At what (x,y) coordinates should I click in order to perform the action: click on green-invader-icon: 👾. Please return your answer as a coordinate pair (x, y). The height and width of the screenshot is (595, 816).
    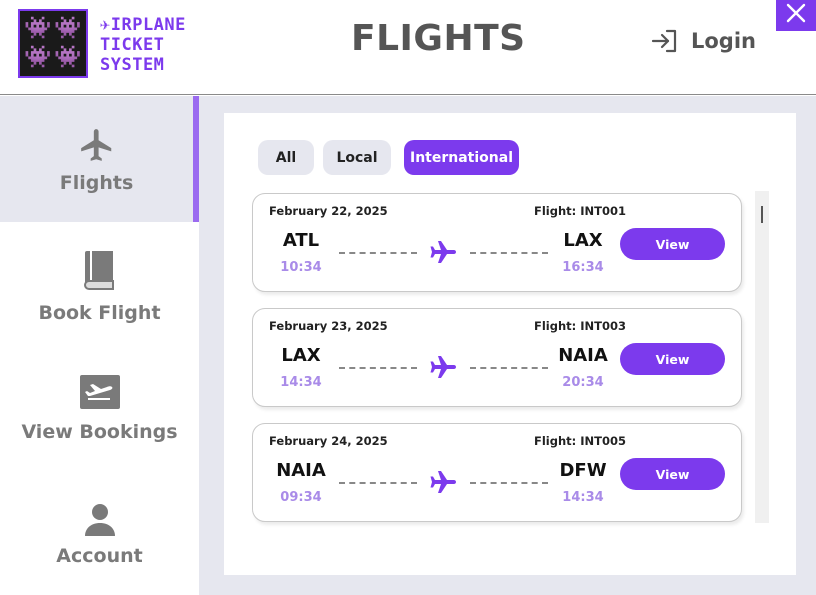
    Looking at the image, I should click on (38, 28).